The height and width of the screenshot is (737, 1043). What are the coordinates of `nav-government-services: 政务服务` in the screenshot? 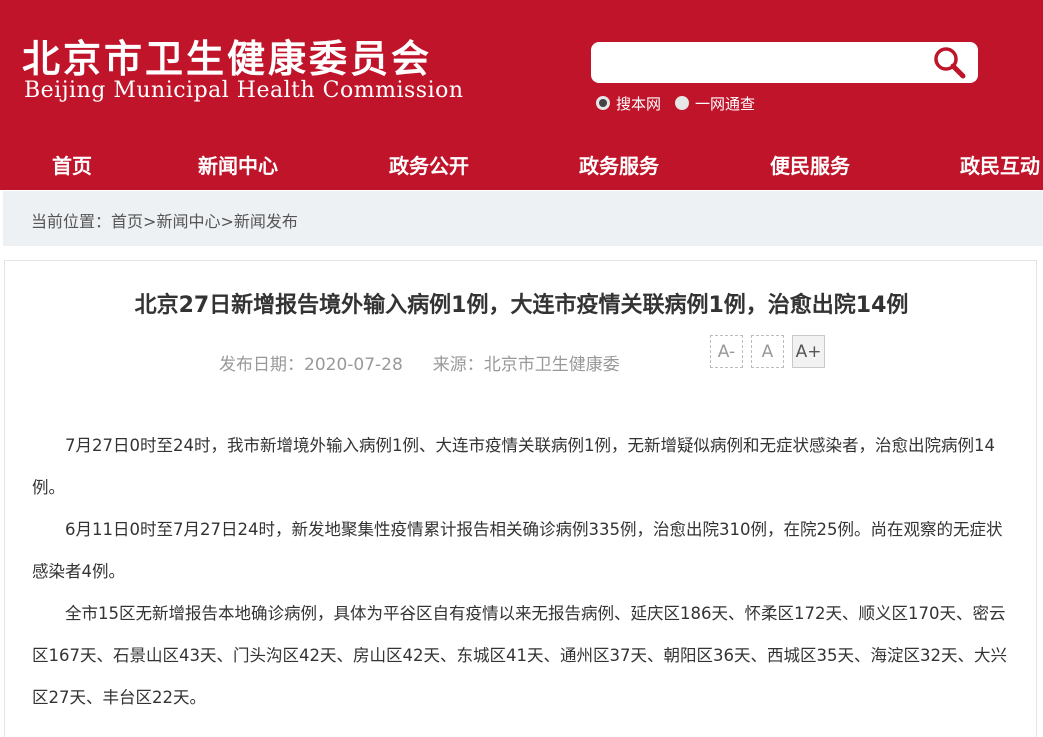 It's located at (619, 164).